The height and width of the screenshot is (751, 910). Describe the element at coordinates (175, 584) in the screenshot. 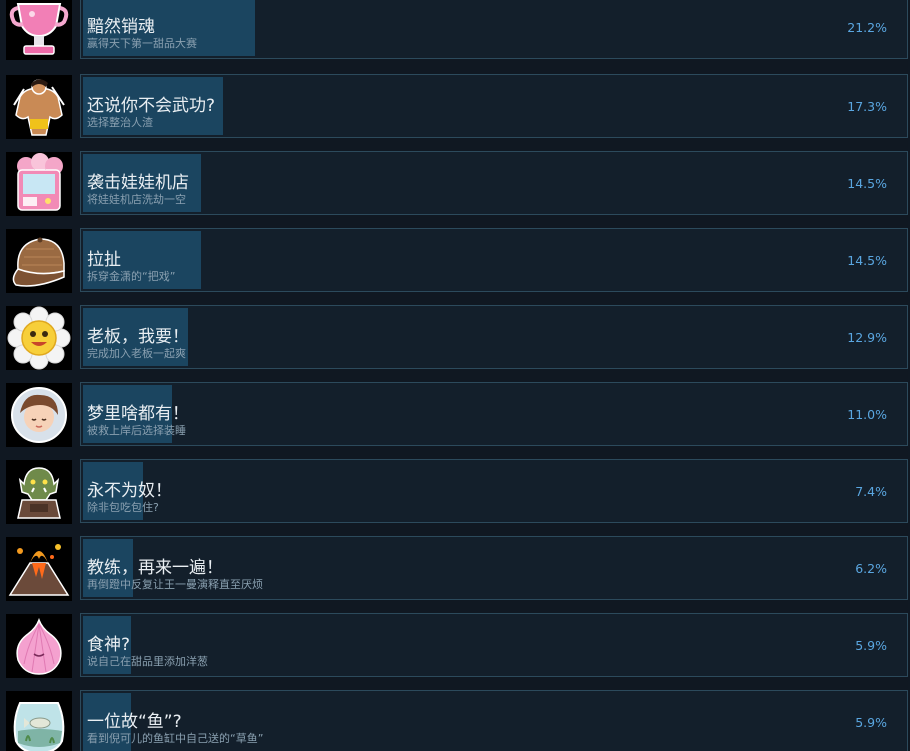

I see `achievement-description: 再倒蹬中反复让王一曼演释直至厌烦` at that location.